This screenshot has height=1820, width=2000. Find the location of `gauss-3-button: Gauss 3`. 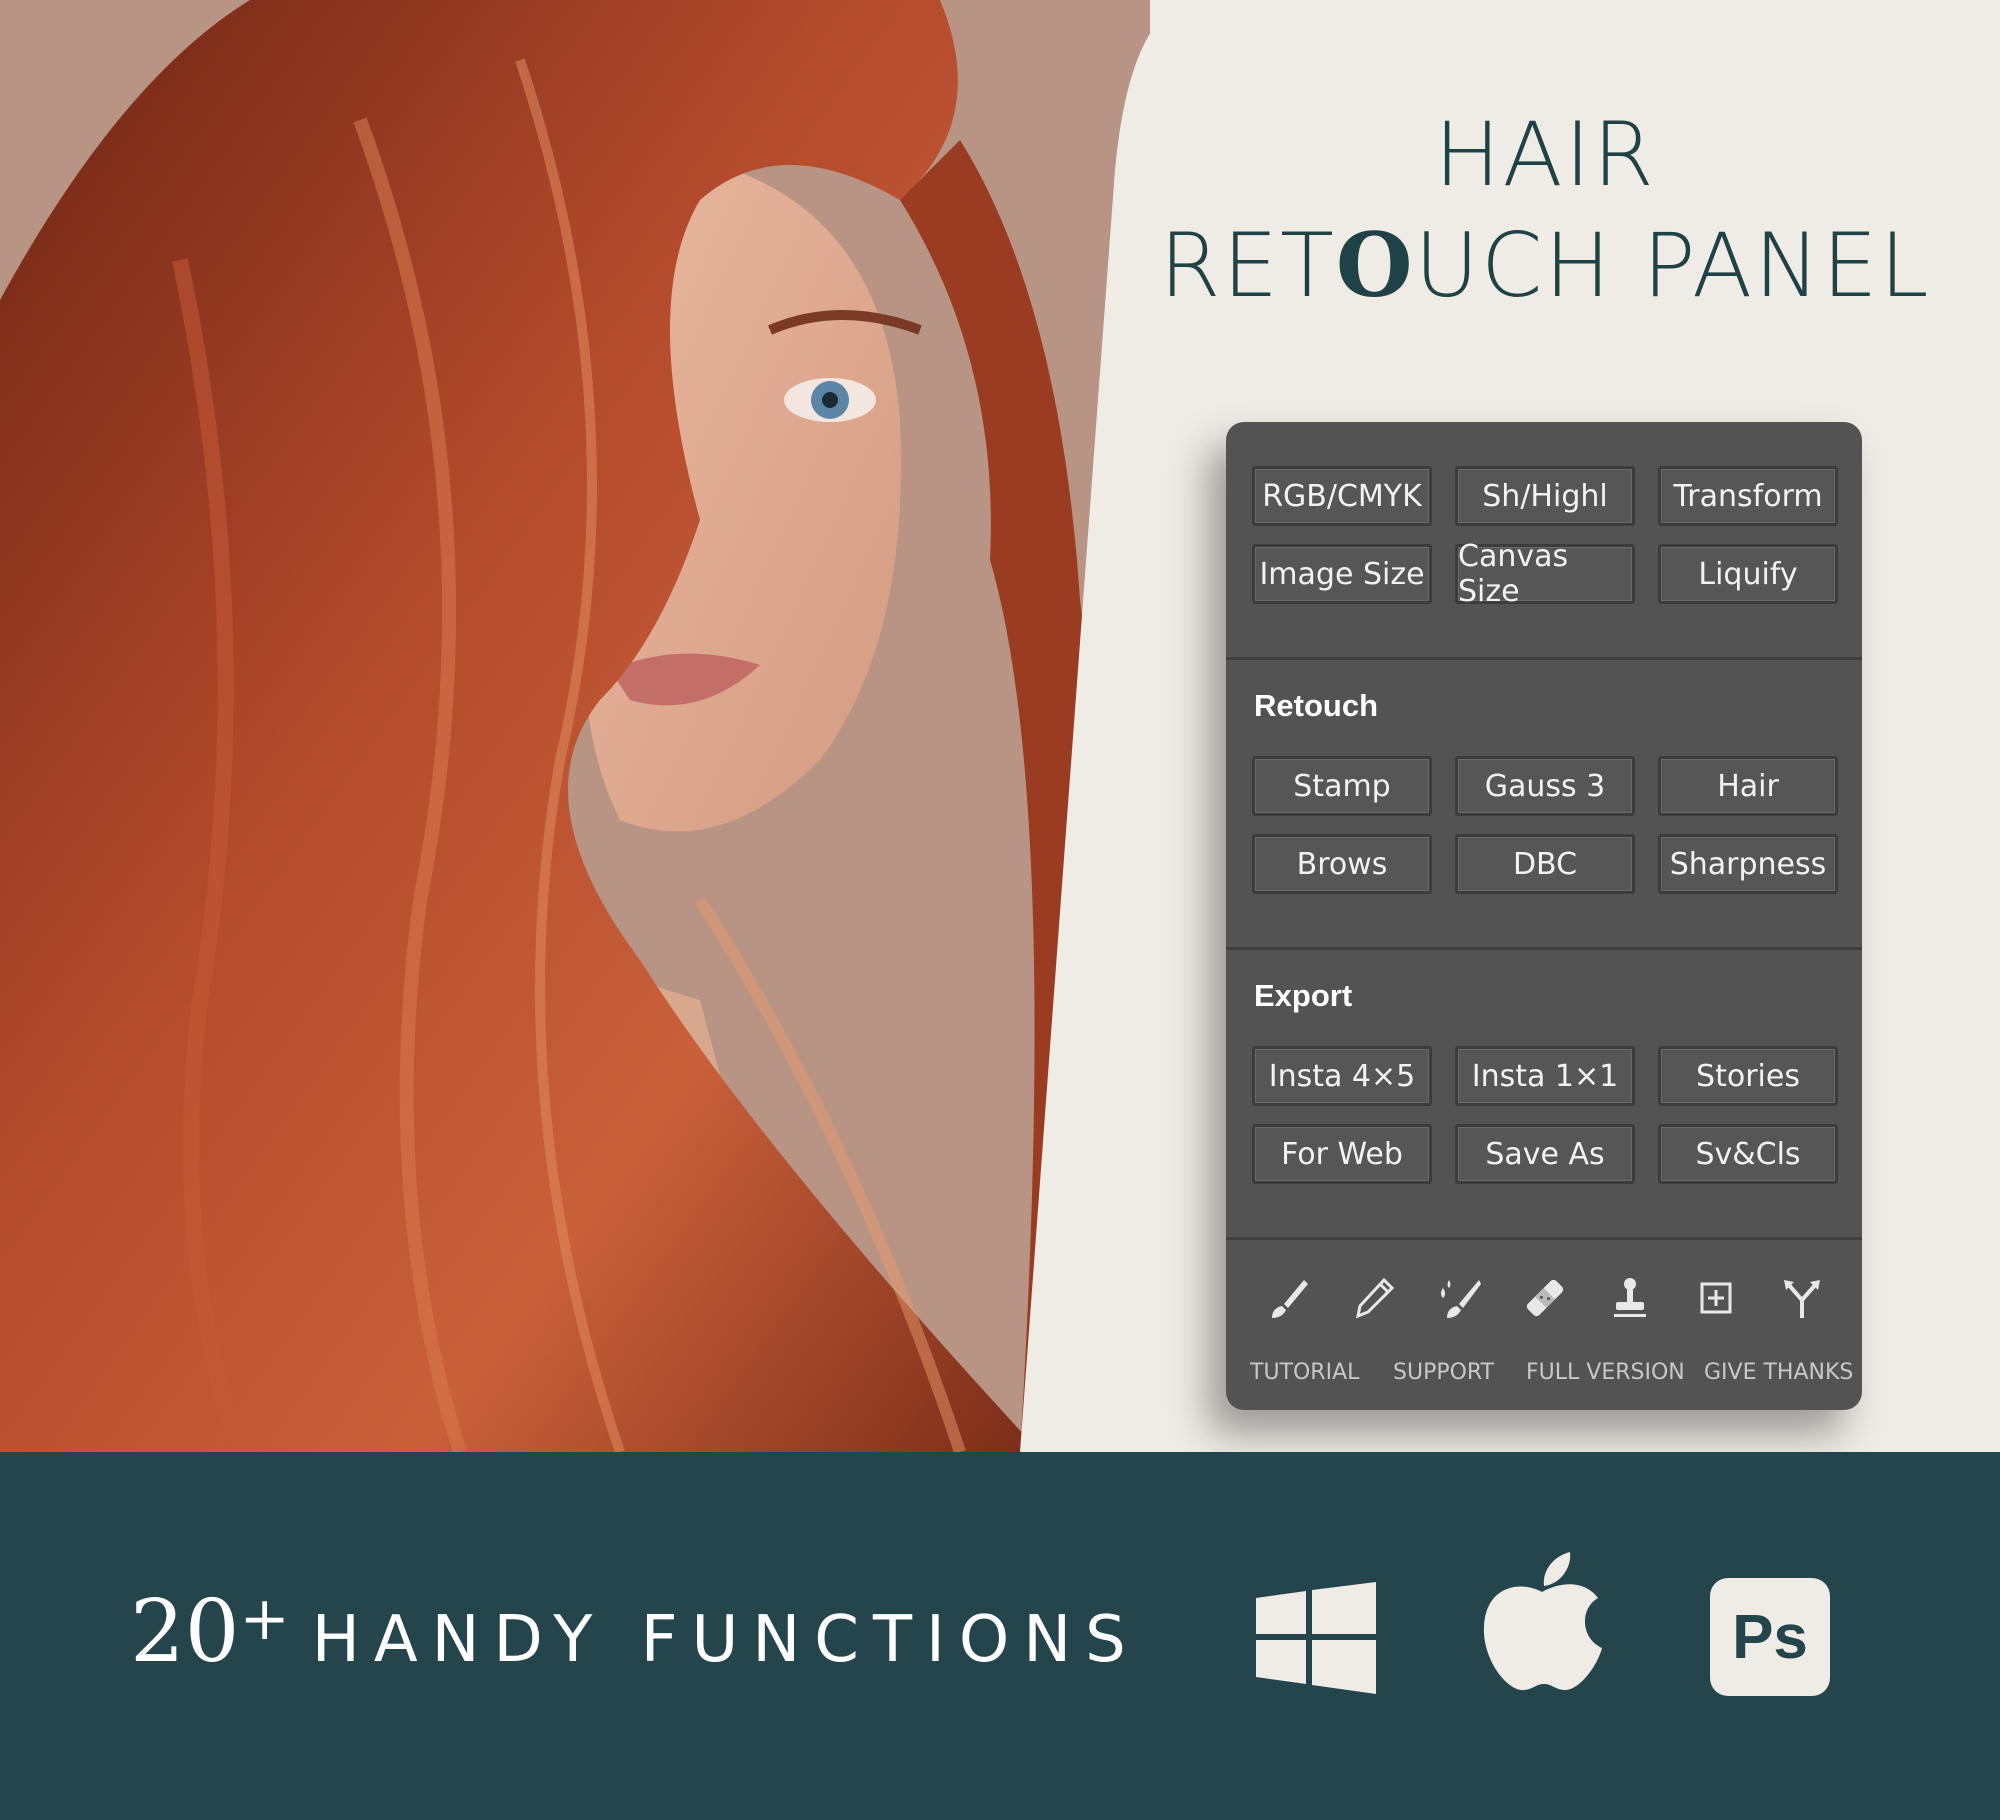

gauss-3-button: Gauss 3 is located at coordinates (1545, 786).